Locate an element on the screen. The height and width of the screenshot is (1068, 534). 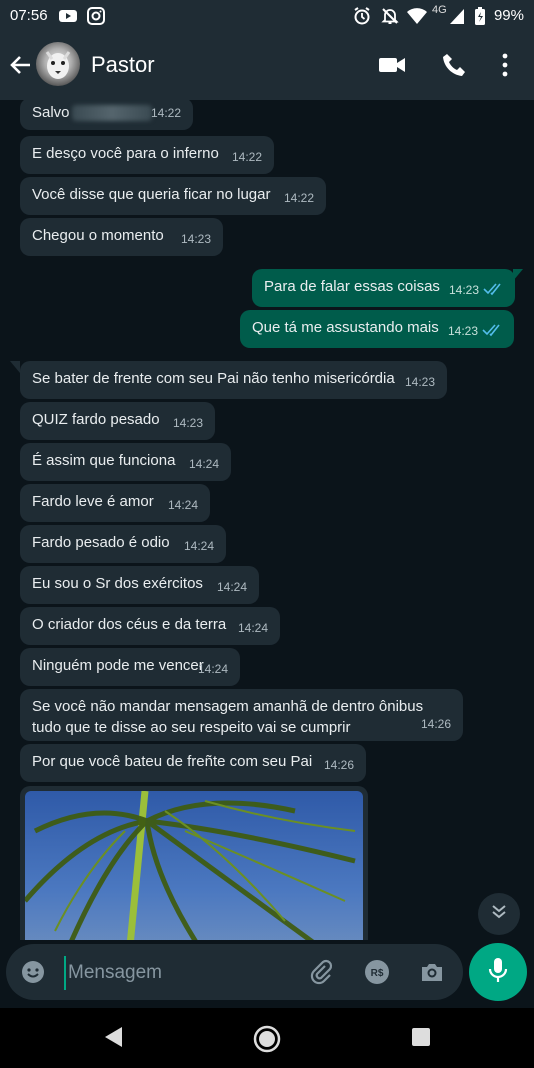
message-incoming: Fardo leve é amor 14:24 is located at coordinates (115, 503).